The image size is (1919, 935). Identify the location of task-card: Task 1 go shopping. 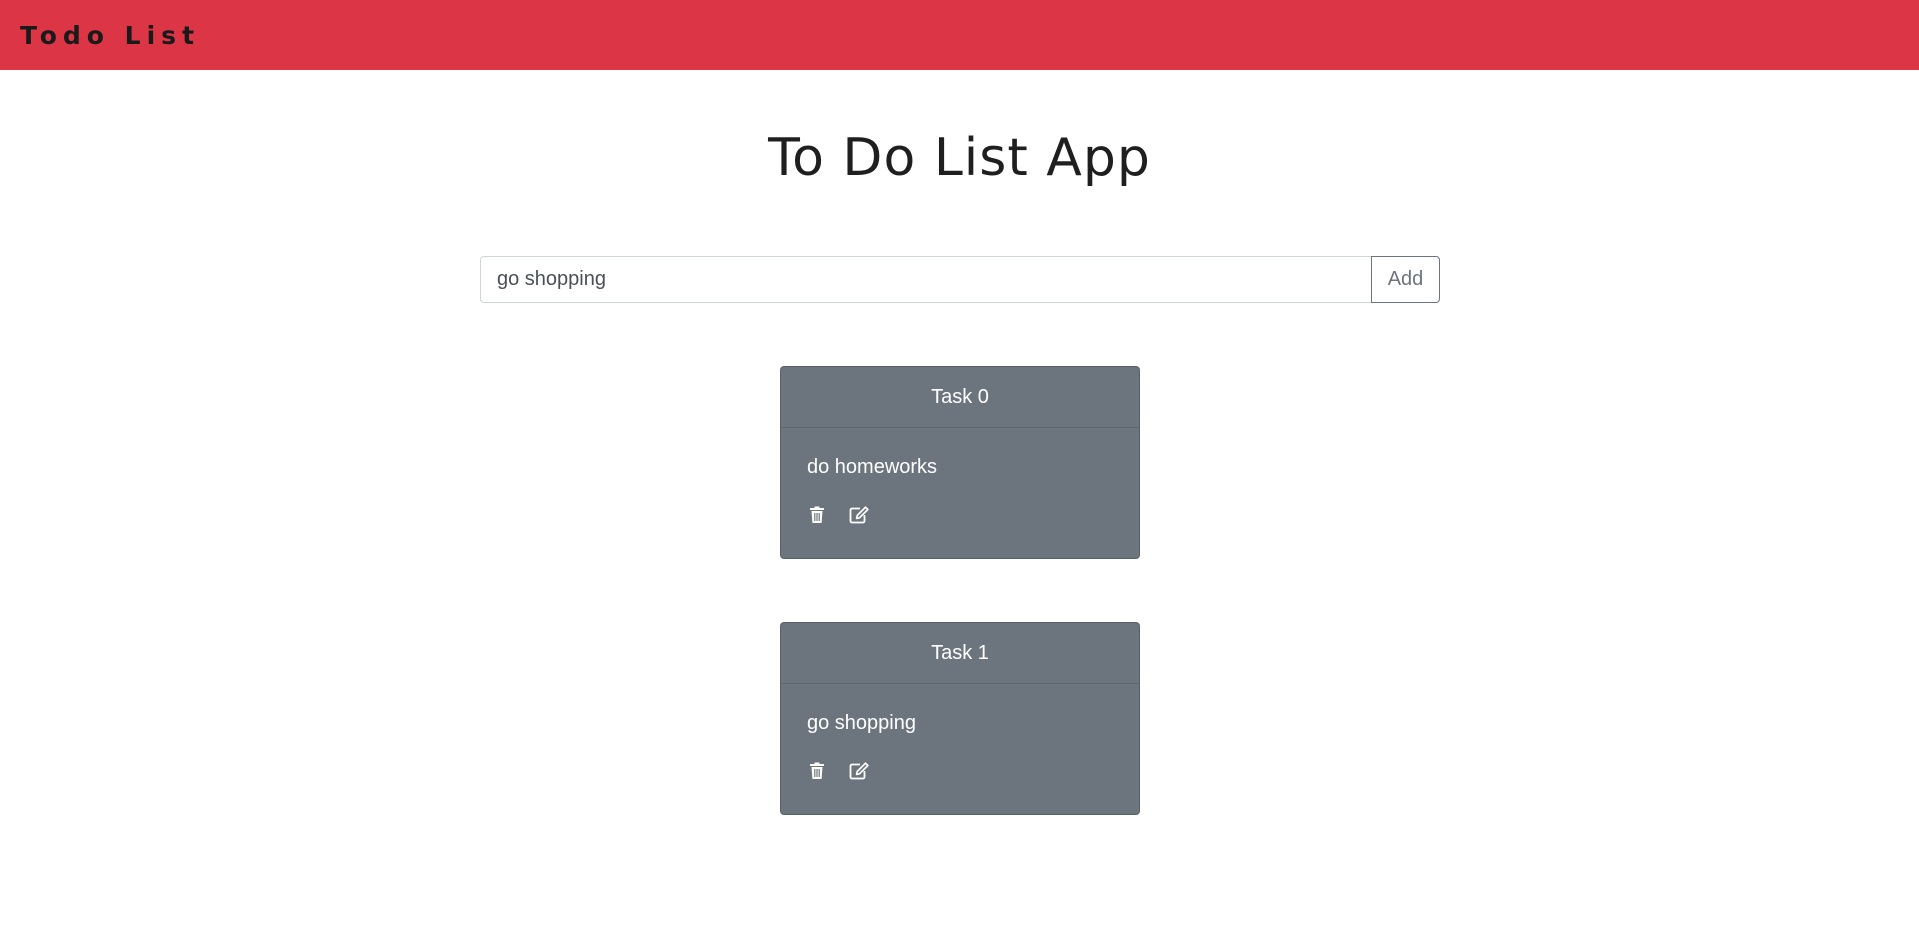
(960, 718).